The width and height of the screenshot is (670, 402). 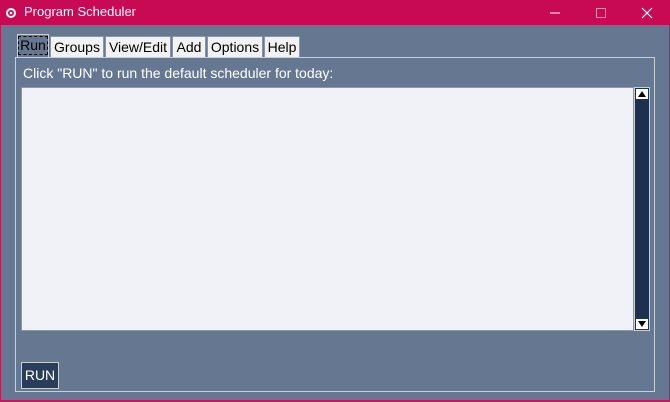 I want to click on maximize-button, so click(x=601, y=12).